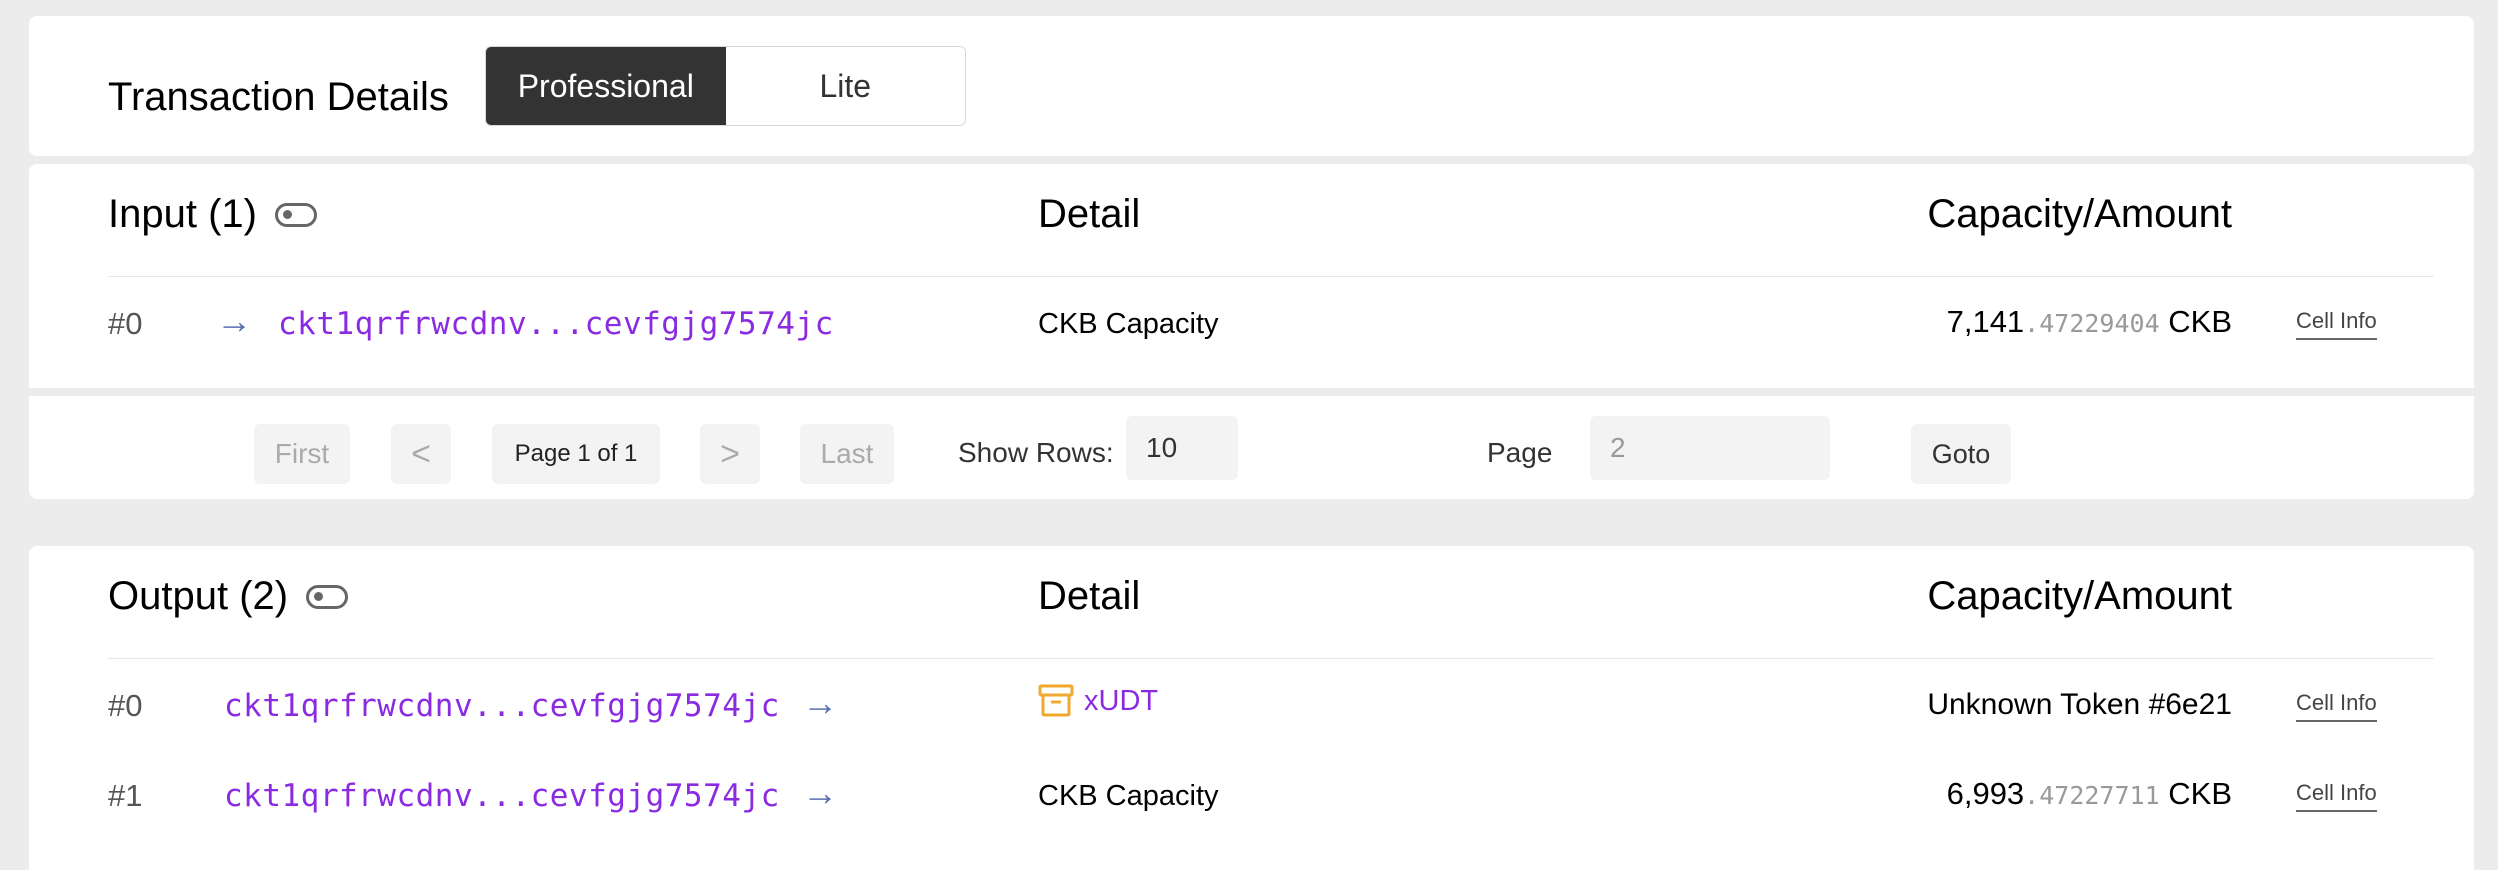 The image size is (2498, 870). What do you see at coordinates (1251, 392) in the screenshot?
I see `pager-separator` at bounding box center [1251, 392].